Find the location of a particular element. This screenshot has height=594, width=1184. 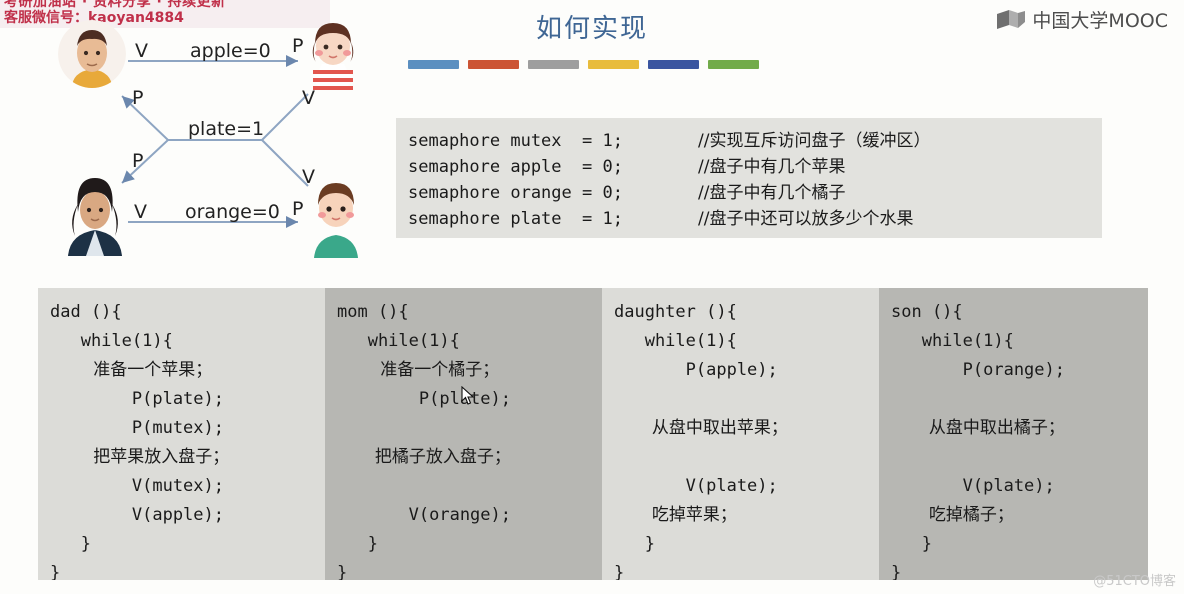

code-line: P(apple); is located at coordinates (696, 370).